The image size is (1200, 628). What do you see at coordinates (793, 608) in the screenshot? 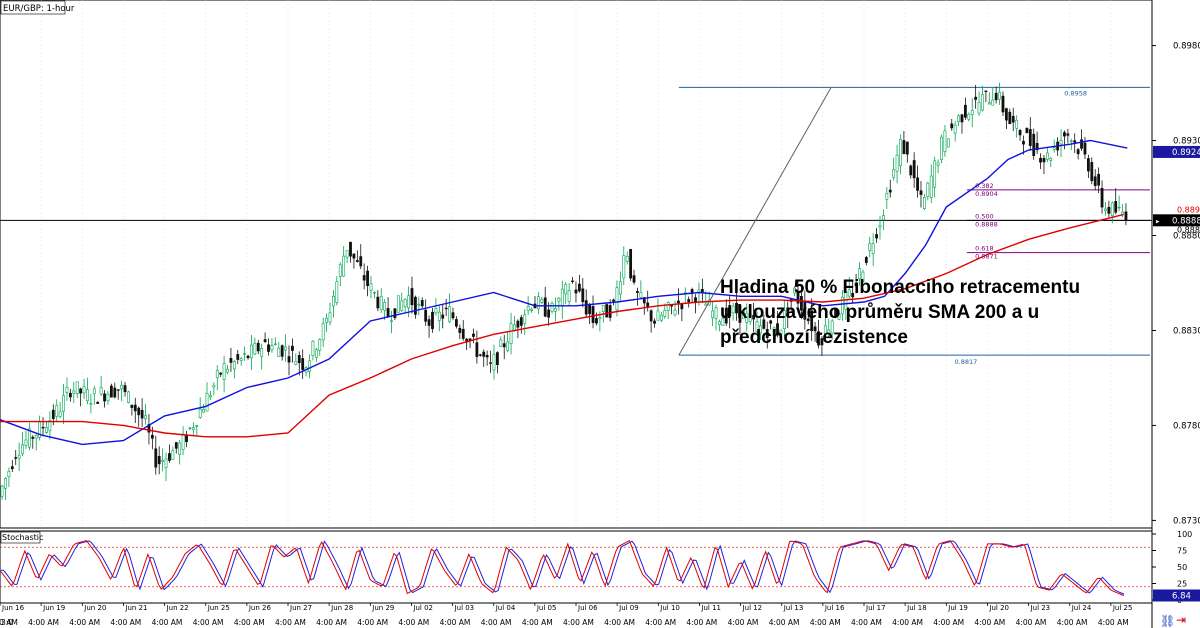
I see `date-label: Jul 13` at bounding box center [793, 608].